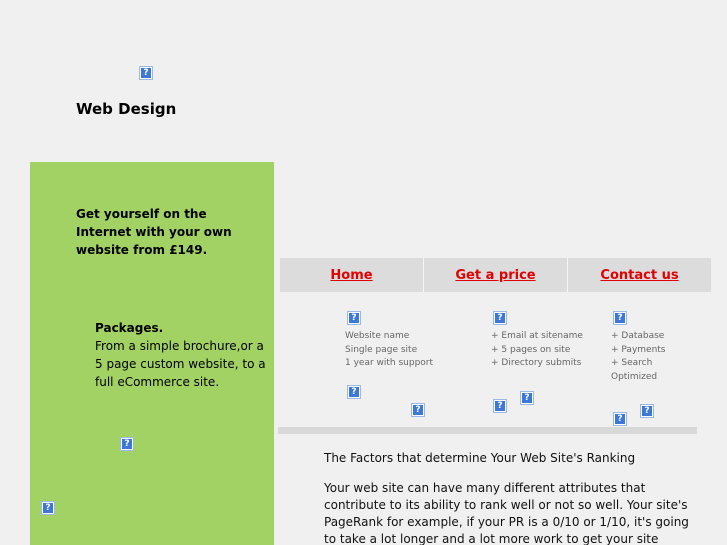  Describe the element at coordinates (352, 275) in the screenshot. I see `nav-home-link: Home` at that location.